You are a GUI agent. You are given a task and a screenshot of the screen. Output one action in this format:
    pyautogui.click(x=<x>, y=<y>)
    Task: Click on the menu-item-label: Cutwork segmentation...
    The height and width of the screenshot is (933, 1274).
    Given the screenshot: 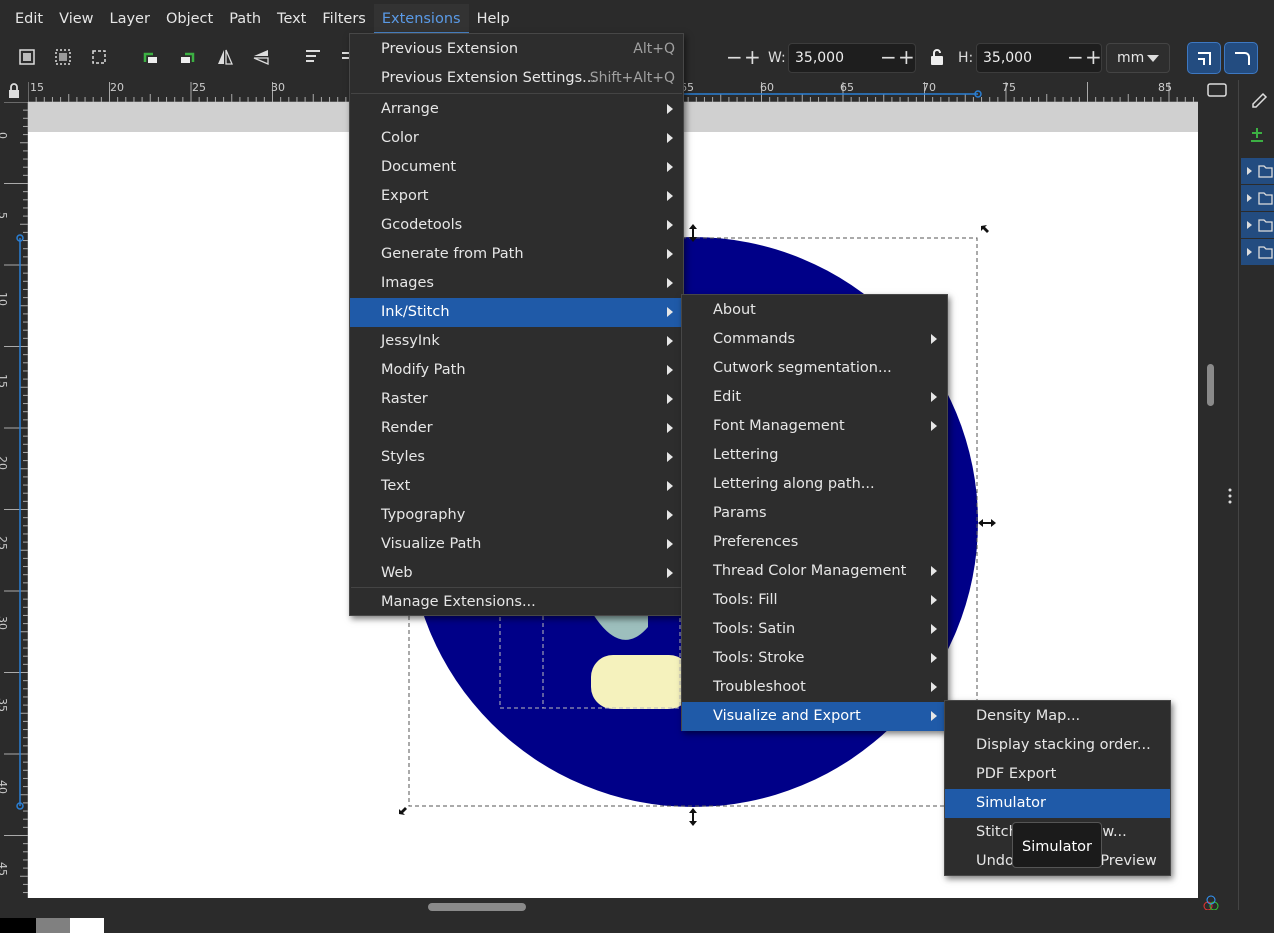 What is the action you would take?
    pyautogui.click(x=802, y=368)
    